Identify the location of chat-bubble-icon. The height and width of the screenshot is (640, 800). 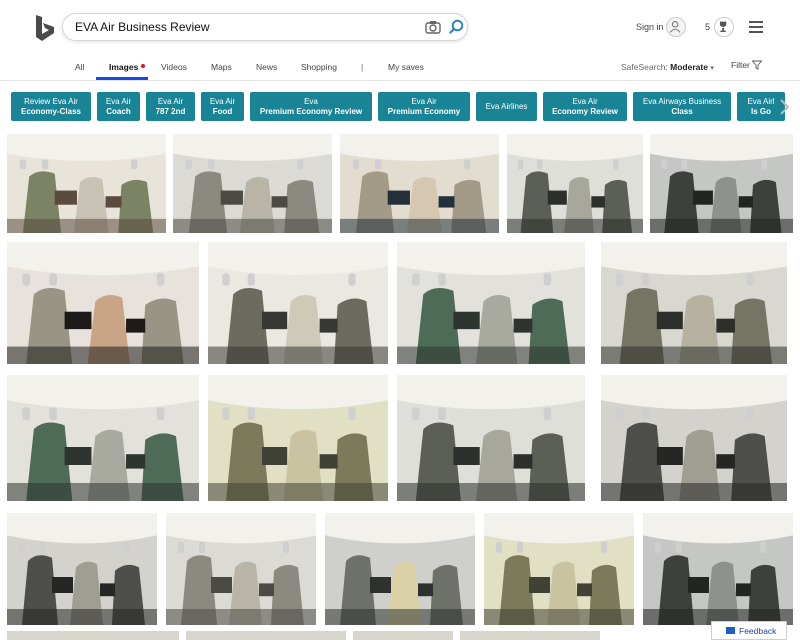
(730, 630).